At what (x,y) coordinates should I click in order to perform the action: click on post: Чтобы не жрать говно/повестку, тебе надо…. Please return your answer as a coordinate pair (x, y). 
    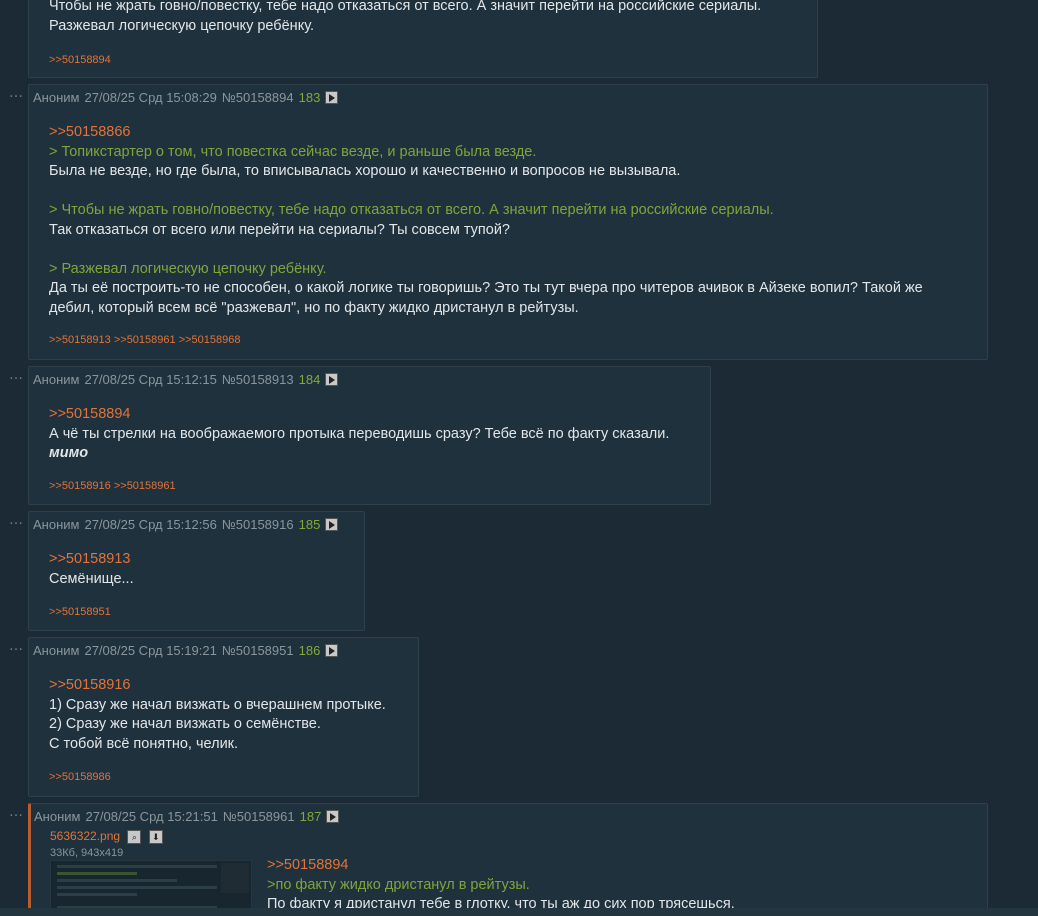
    Looking at the image, I should click on (423, 39).